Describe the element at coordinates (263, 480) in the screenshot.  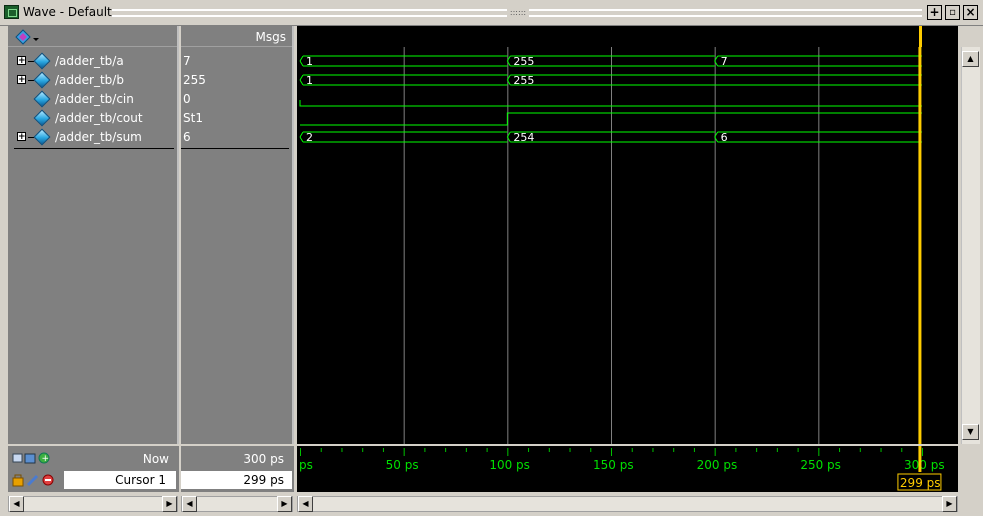
I see `cursor-value: 299 ps` at that location.